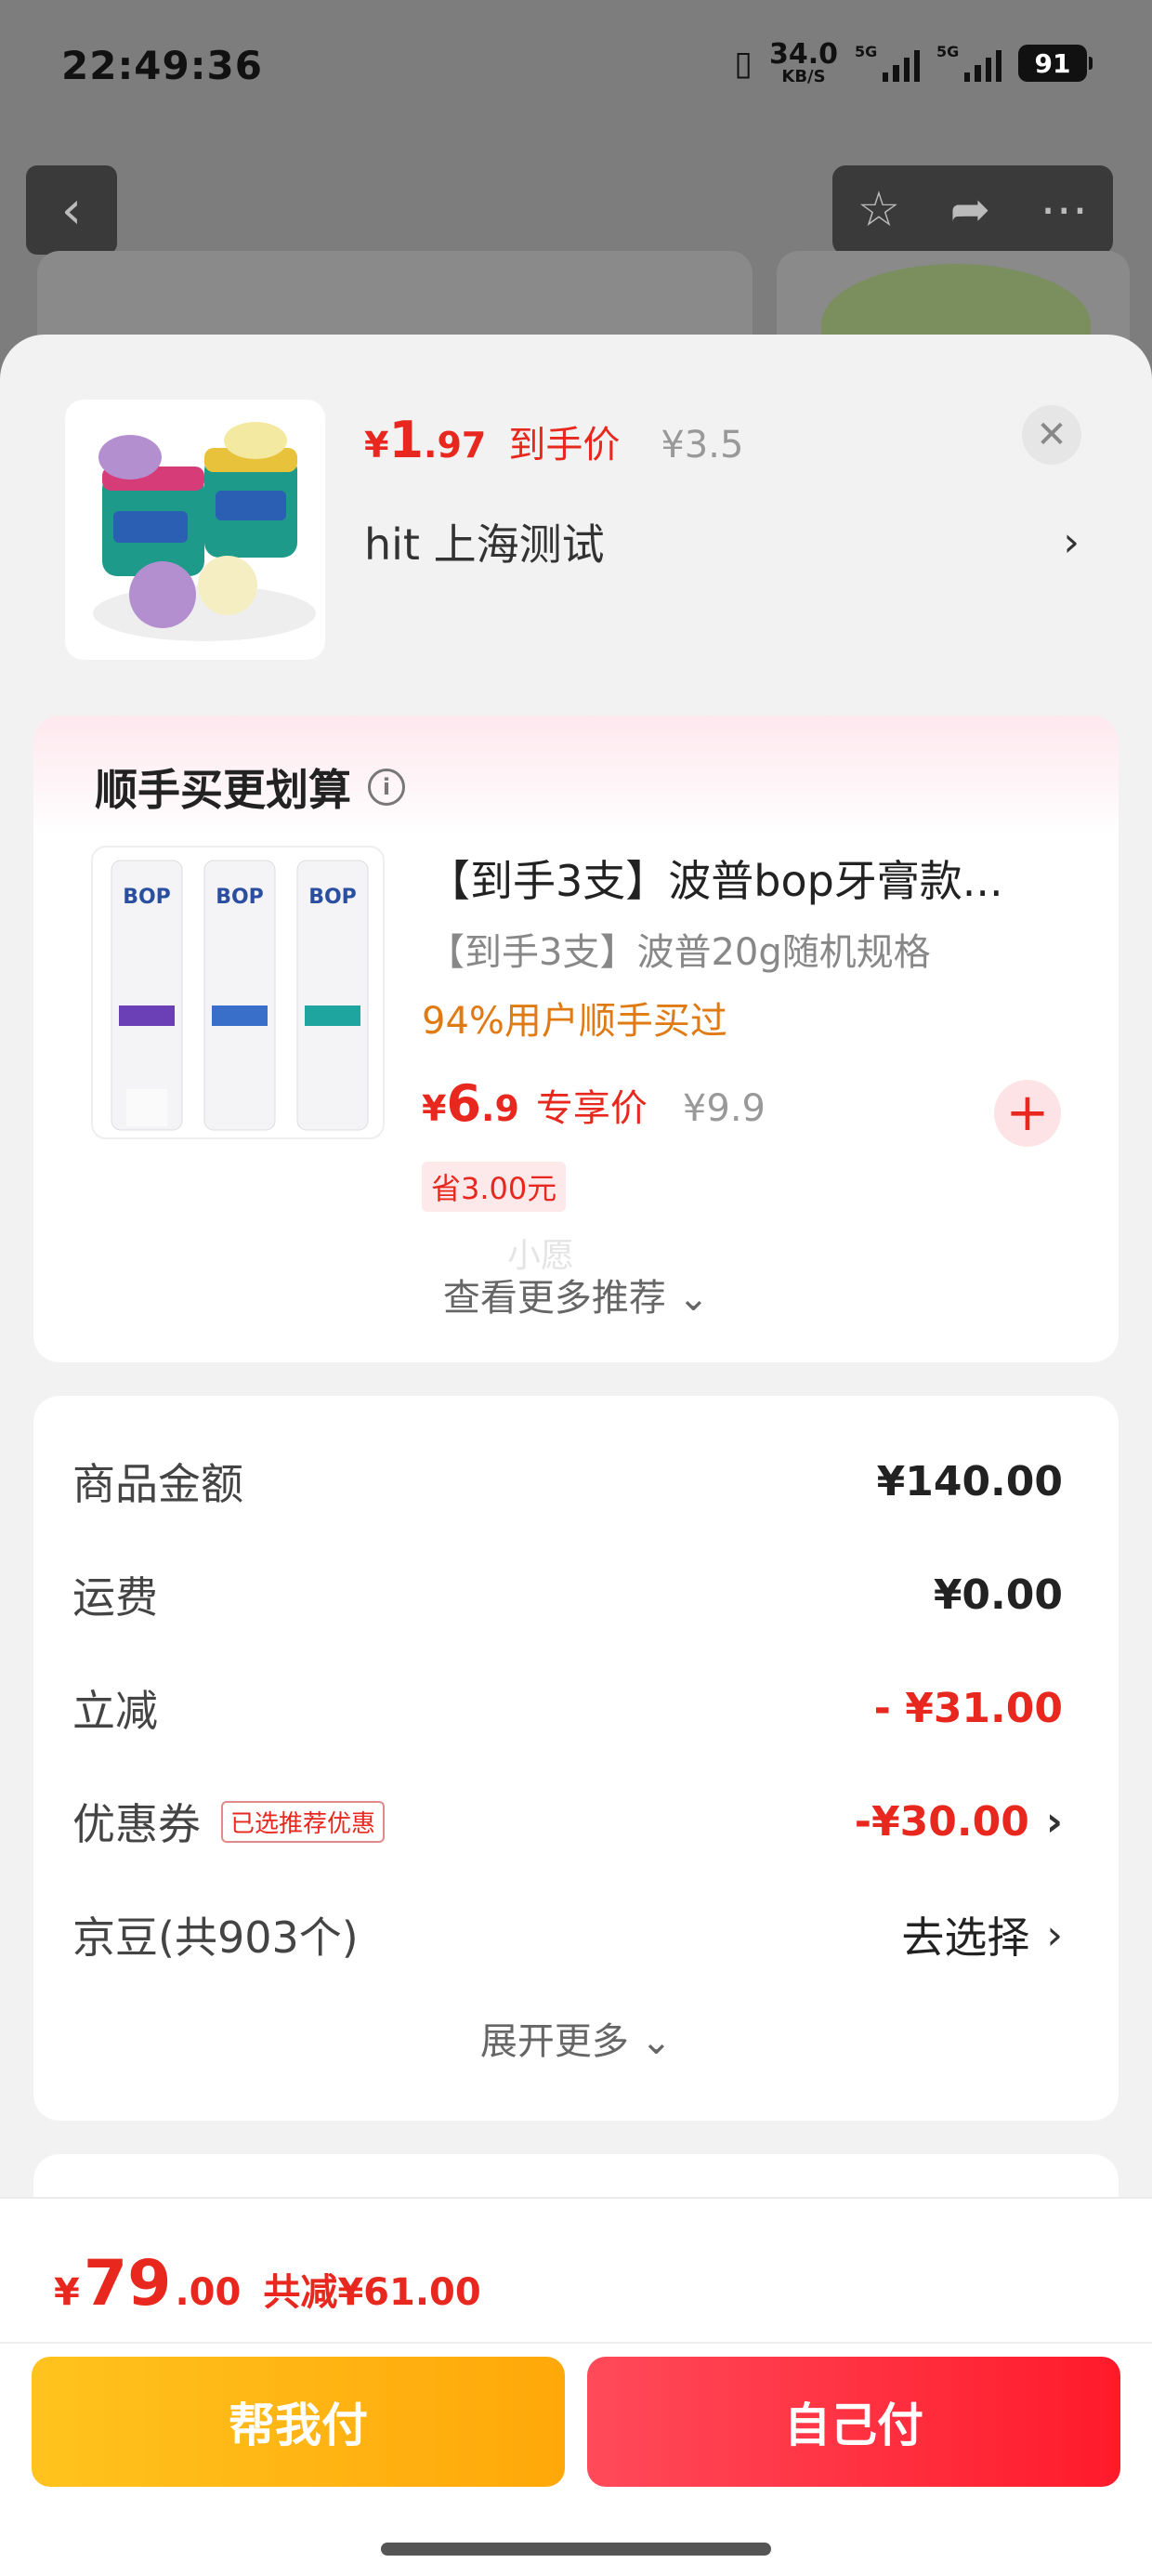 Image resolution: width=1152 pixels, height=2576 pixels. What do you see at coordinates (576, 2343) in the screenshot?
I see `divider` at bounding box center [576, 2343].